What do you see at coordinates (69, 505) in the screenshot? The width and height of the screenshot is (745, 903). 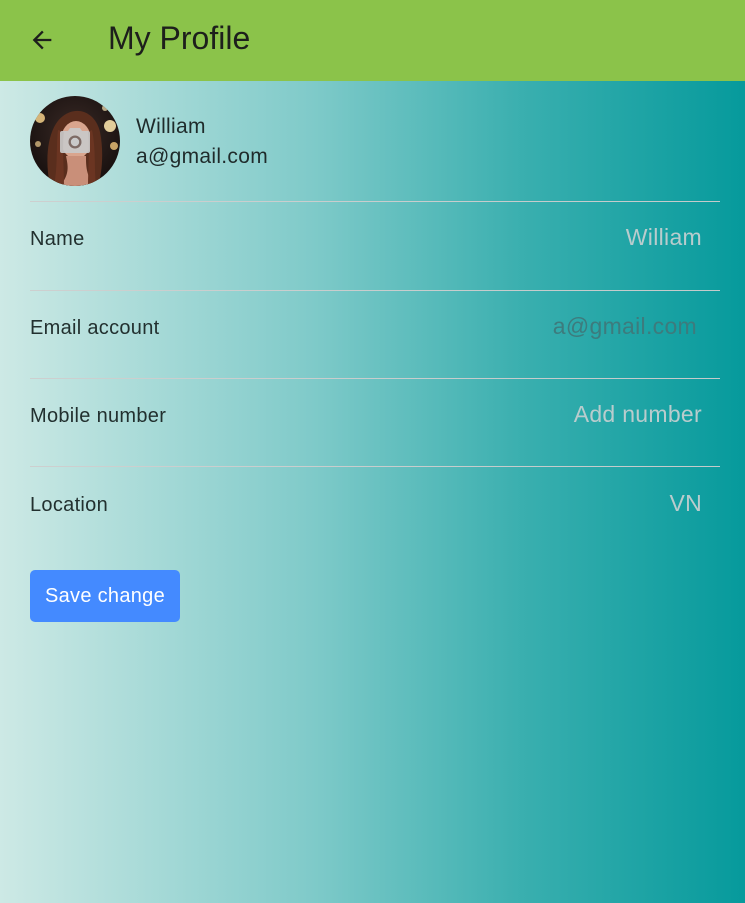 I see `location-label: Location` at bounding box center [69, 505].